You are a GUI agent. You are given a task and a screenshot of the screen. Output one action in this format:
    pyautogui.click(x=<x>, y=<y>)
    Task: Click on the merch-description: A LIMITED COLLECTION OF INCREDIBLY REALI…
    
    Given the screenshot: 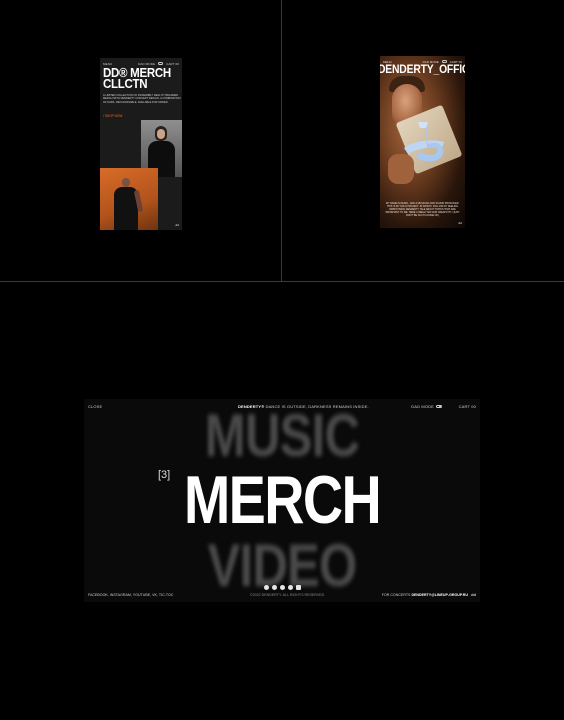 What is the action you would take?
    pyautogui.click(x=142, y=99)
    